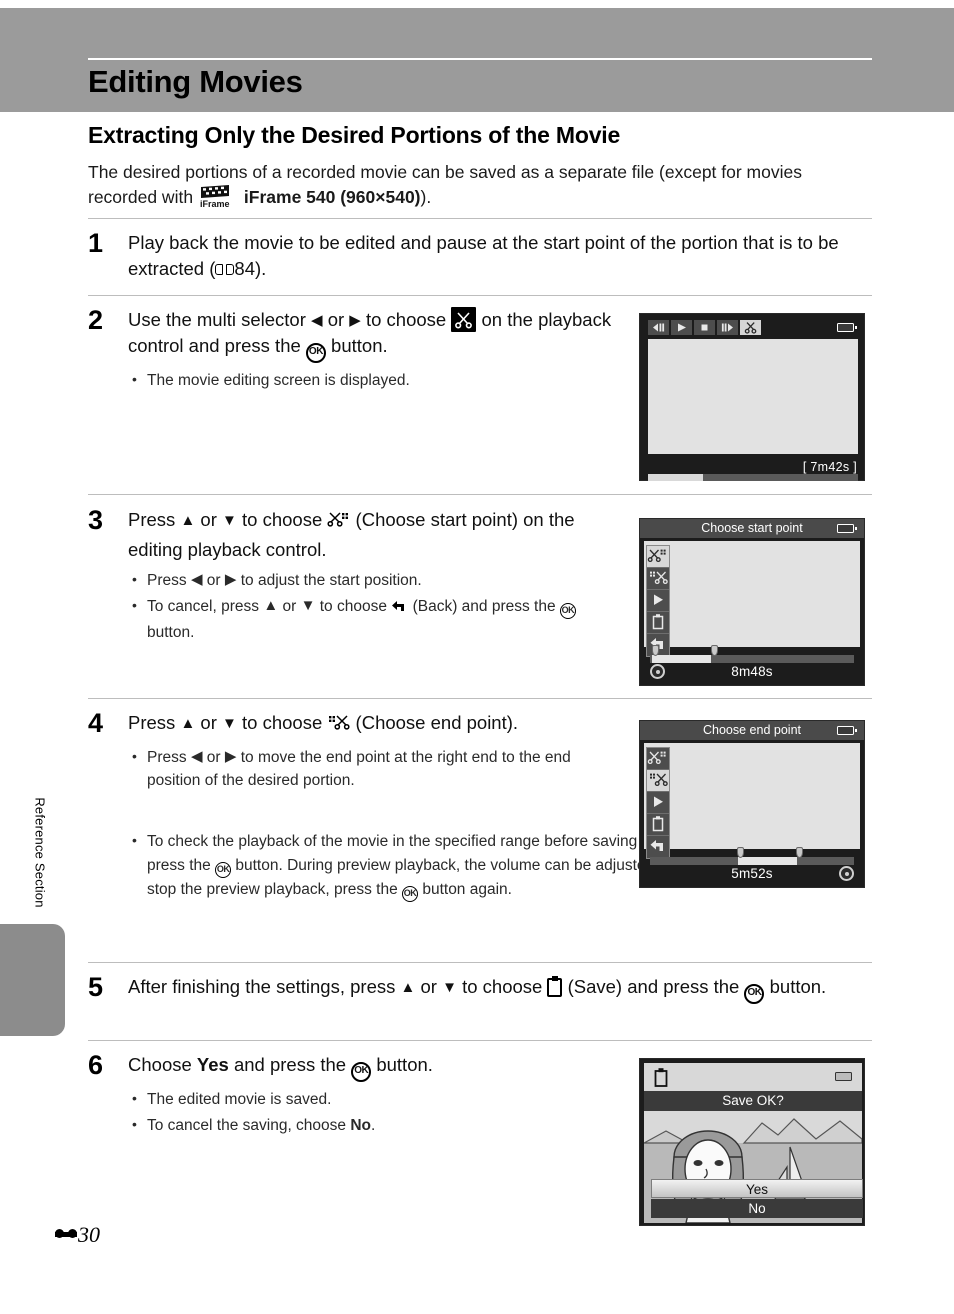  I want to click on intro-text-2: )., so click(426, 197).